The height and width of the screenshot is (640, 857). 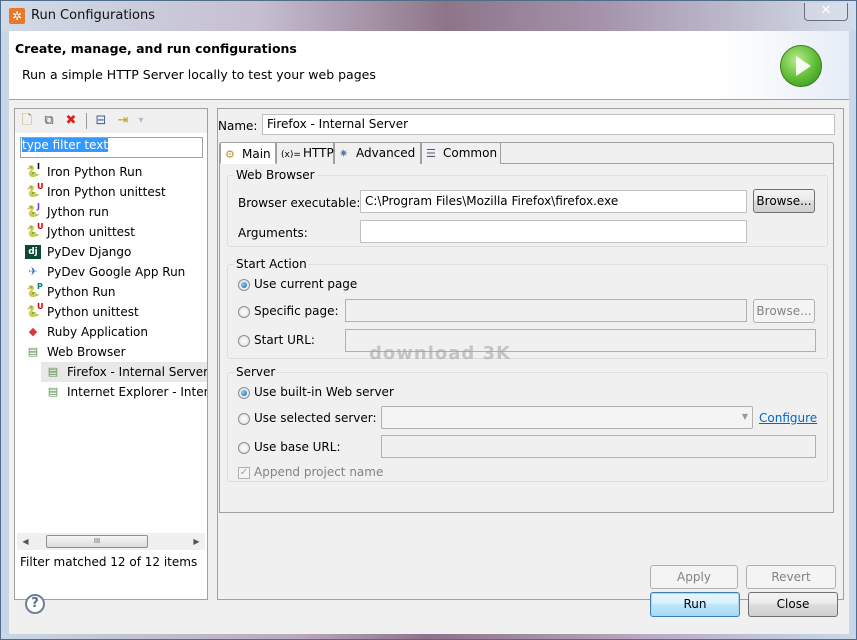 What do you see at coordinates (256, 154) in the screenshot?
I see `tab-main-label: Main` at bounding box center [256, 154].